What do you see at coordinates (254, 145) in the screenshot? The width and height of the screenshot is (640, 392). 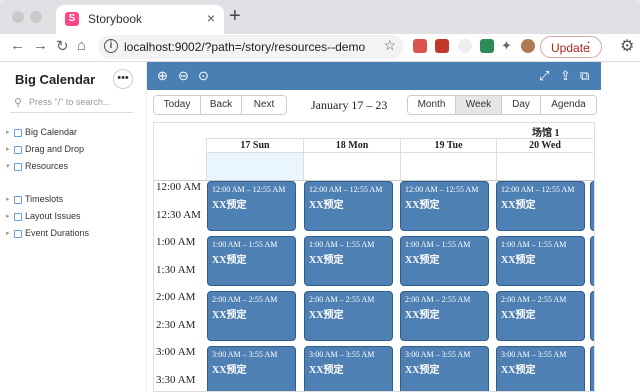 I see `day-header-sun: 17 Sun` at bounding box center [254, 145].